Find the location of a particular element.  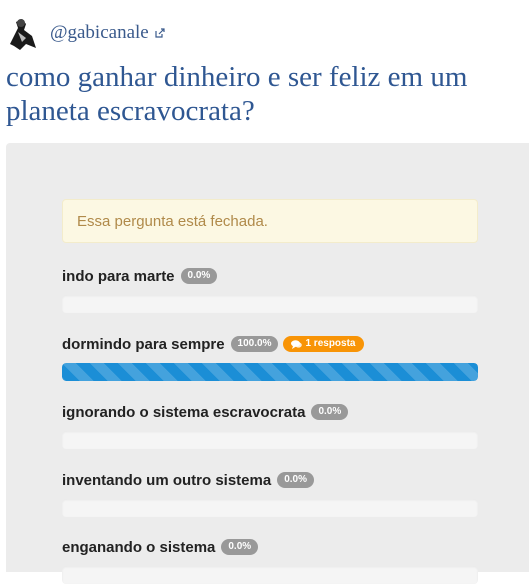

closed-alert: Essa pergunta está fechada. is located at coordinates (270, 221).